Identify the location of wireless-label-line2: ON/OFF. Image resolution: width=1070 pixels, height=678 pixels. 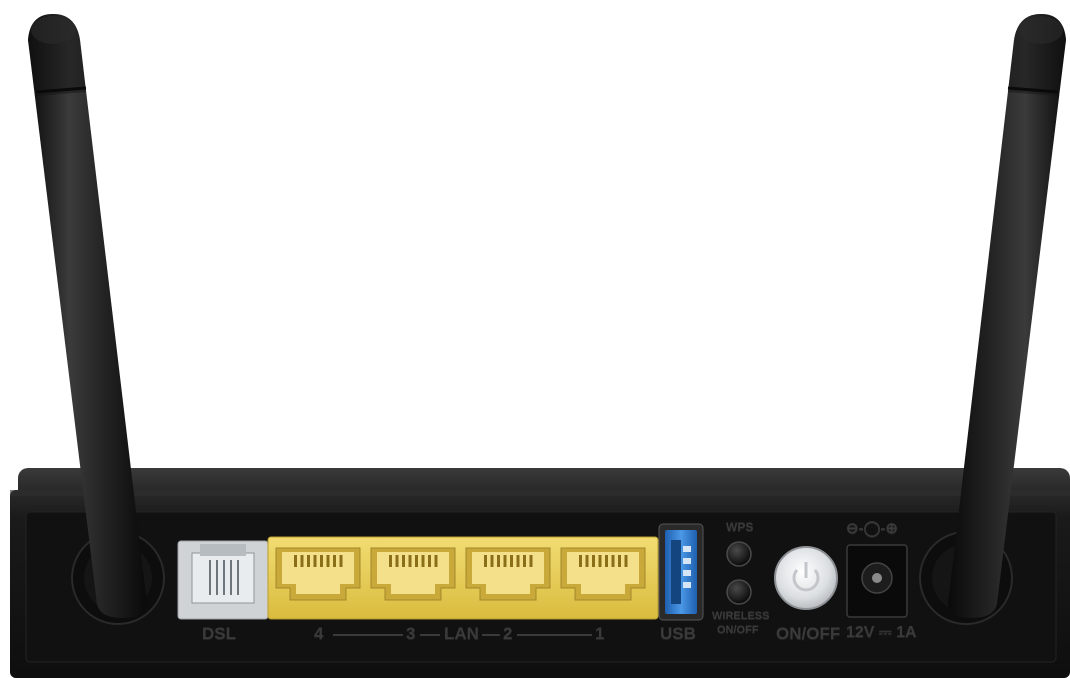
(738, 630).